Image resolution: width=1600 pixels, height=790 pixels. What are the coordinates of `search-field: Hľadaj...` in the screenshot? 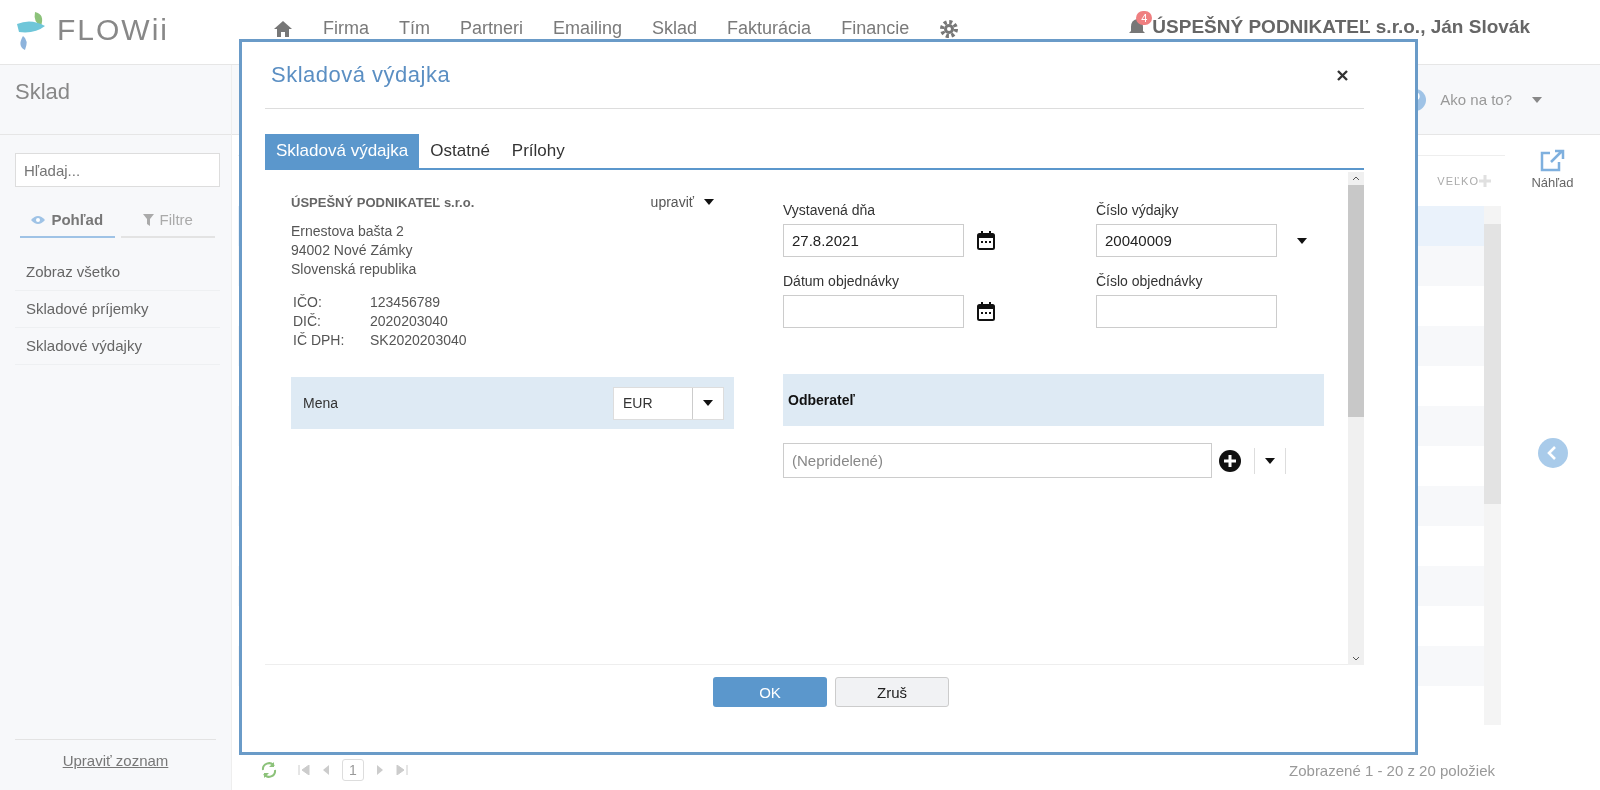 It's located at (117, 170).